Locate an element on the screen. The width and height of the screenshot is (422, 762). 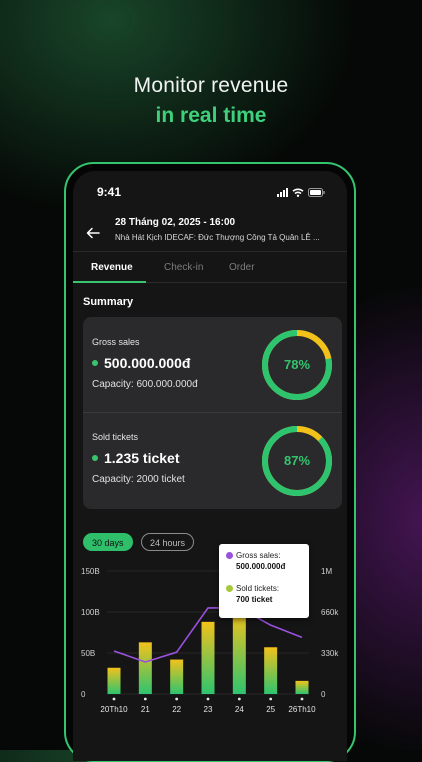
sold-tickets-percent: 87% is located at coordinates (297, 461).